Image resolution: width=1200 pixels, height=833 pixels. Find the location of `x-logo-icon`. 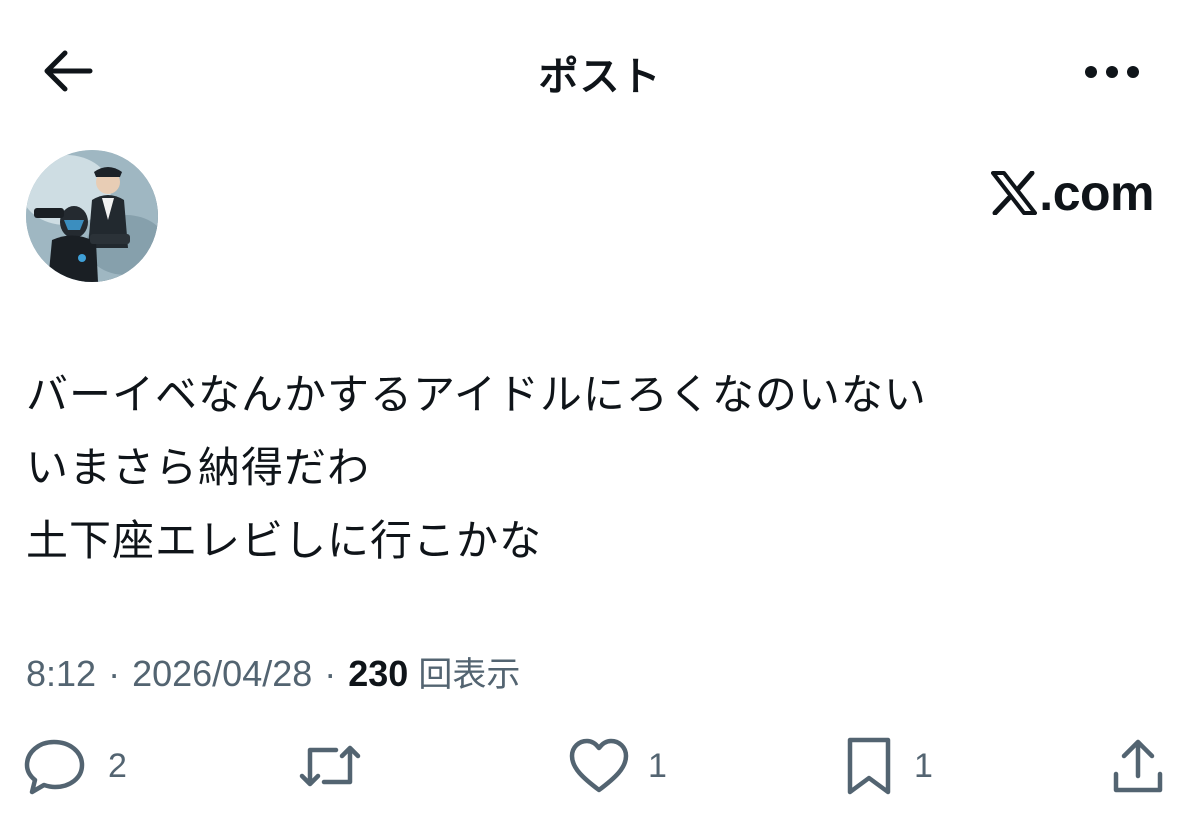

x-logo-icon is located at coordinates (1014, 193).